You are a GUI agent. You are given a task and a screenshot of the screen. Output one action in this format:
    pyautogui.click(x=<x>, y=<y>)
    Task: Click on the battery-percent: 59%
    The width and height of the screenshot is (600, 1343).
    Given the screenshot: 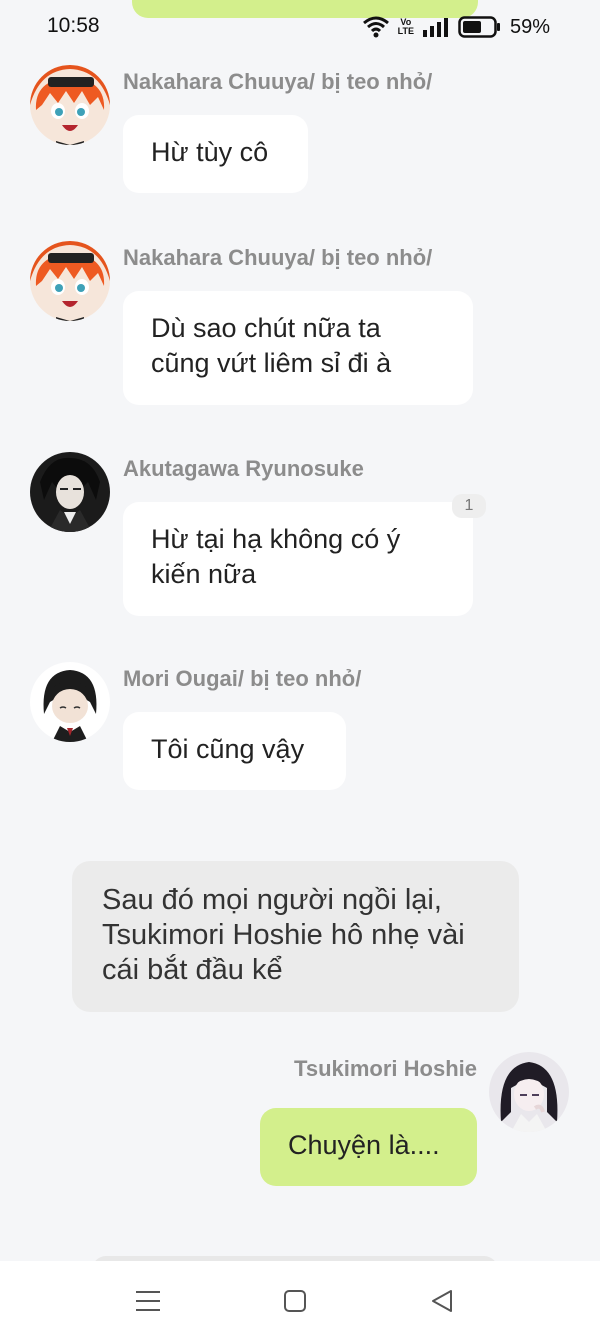 What is the action you would take?
    pyautogui.click(x=529, y=26)
    